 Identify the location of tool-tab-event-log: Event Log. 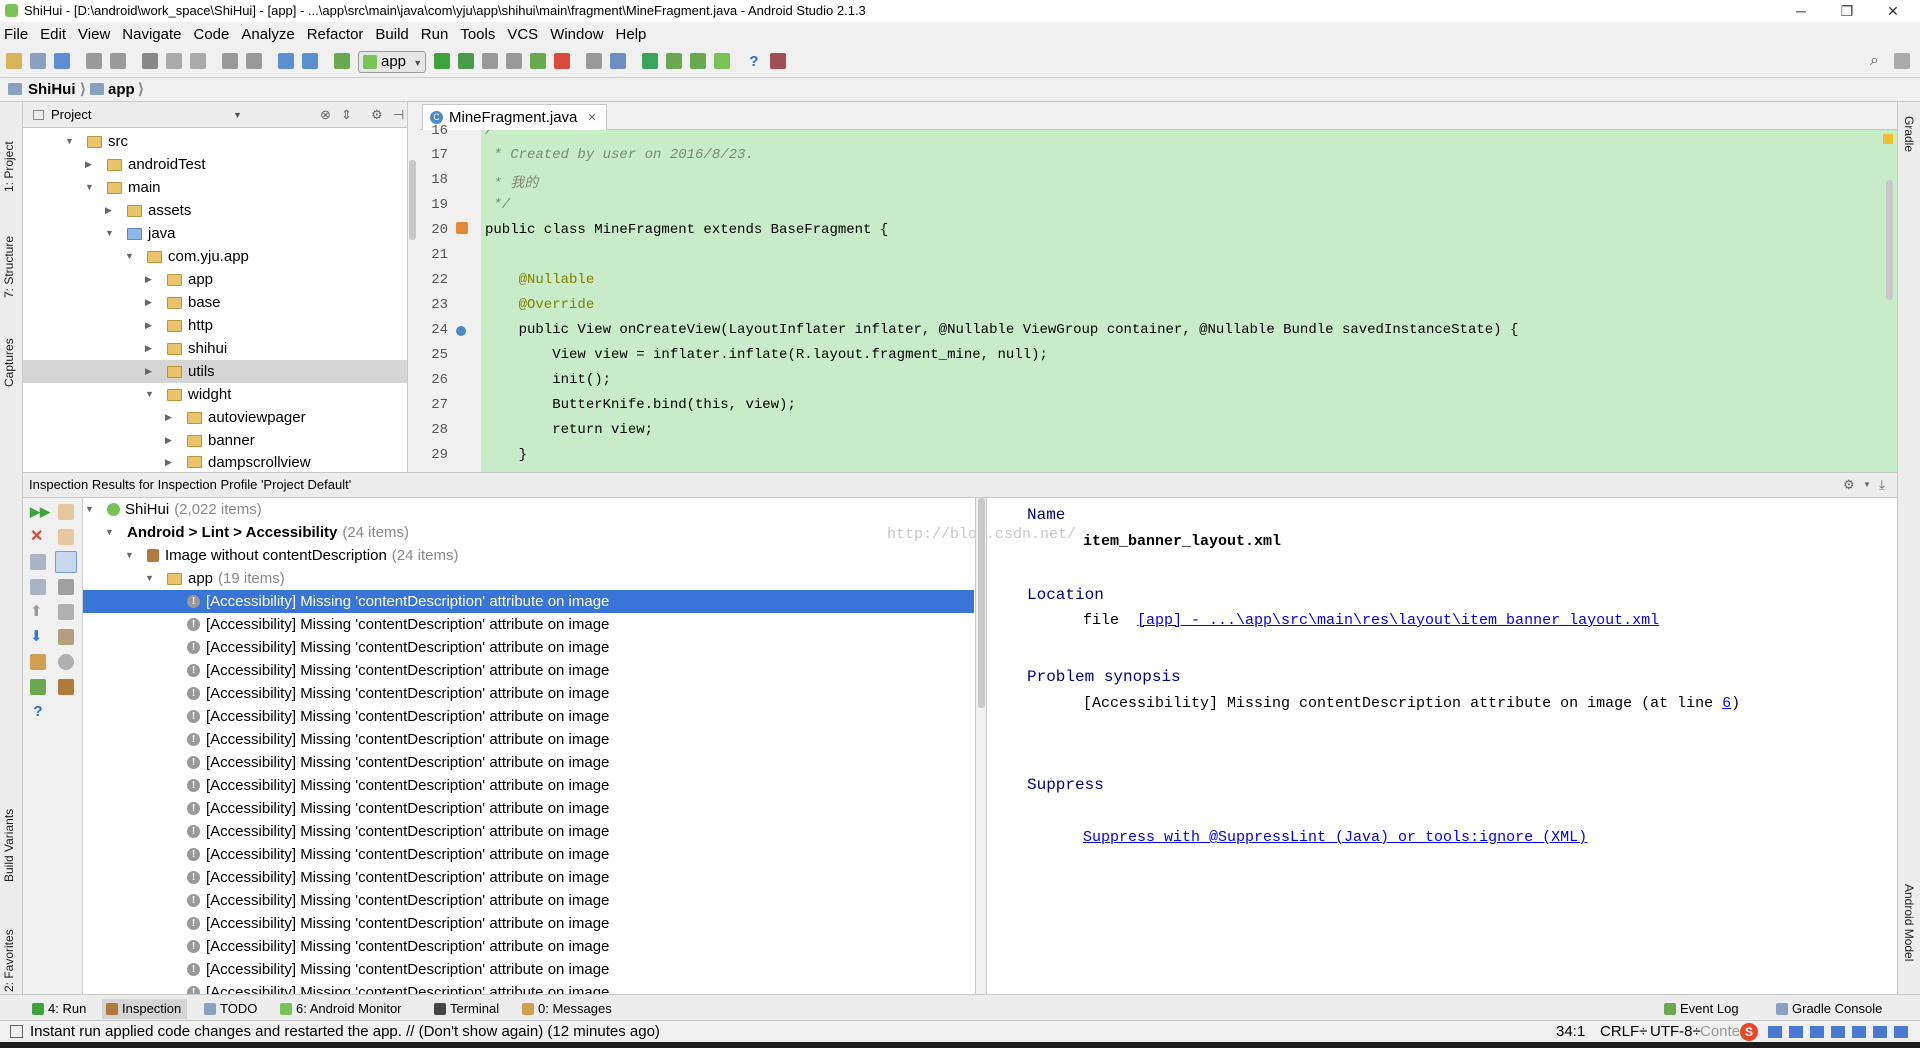
(1702, 1009).